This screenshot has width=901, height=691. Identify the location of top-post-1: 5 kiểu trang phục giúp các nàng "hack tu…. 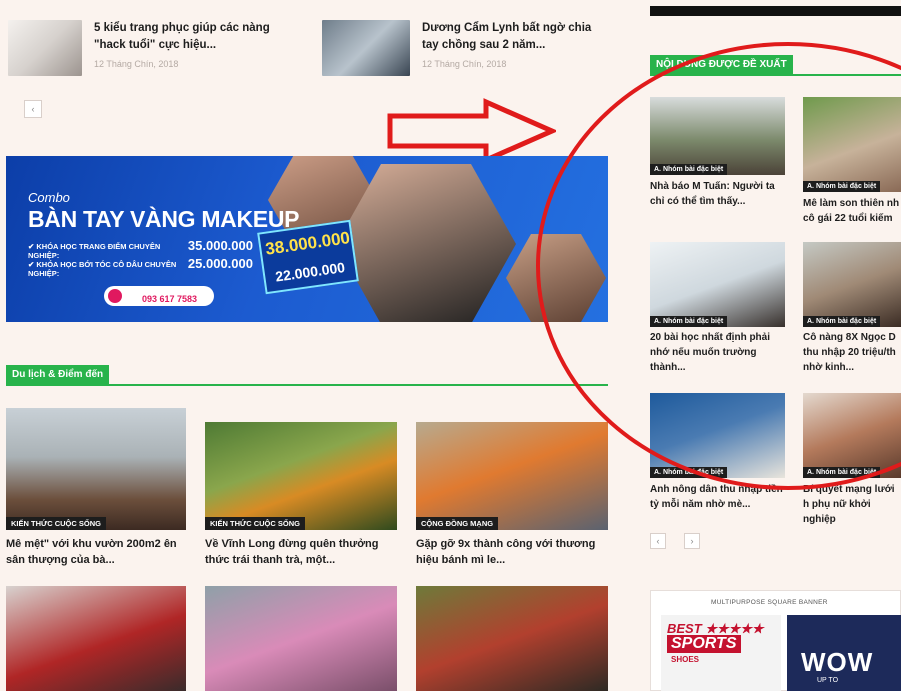
(141, 48).